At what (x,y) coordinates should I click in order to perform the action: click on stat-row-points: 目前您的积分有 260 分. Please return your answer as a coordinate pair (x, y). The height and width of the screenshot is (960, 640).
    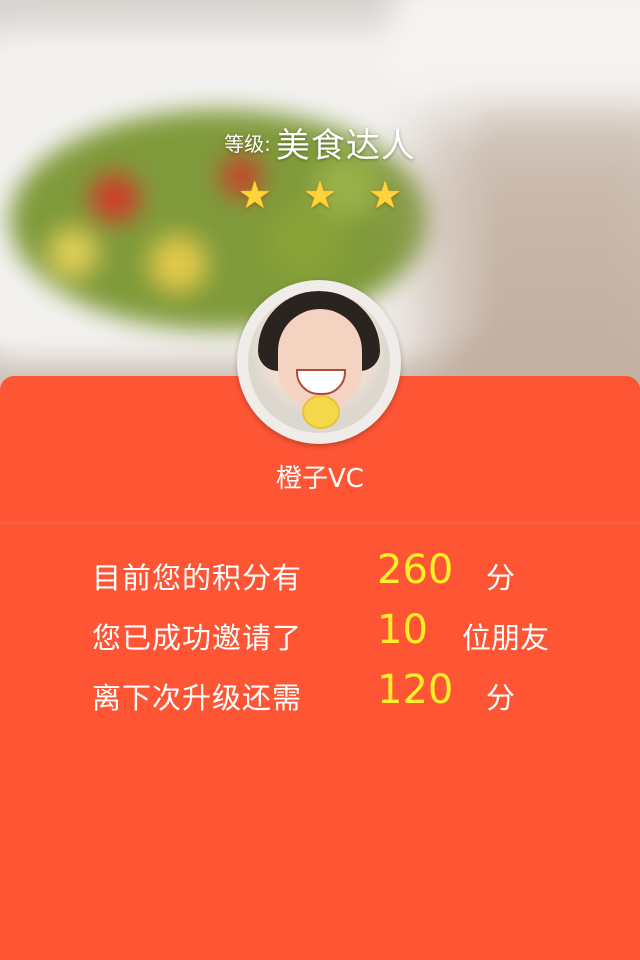
    Looking at the image, I should click on (320, 571).